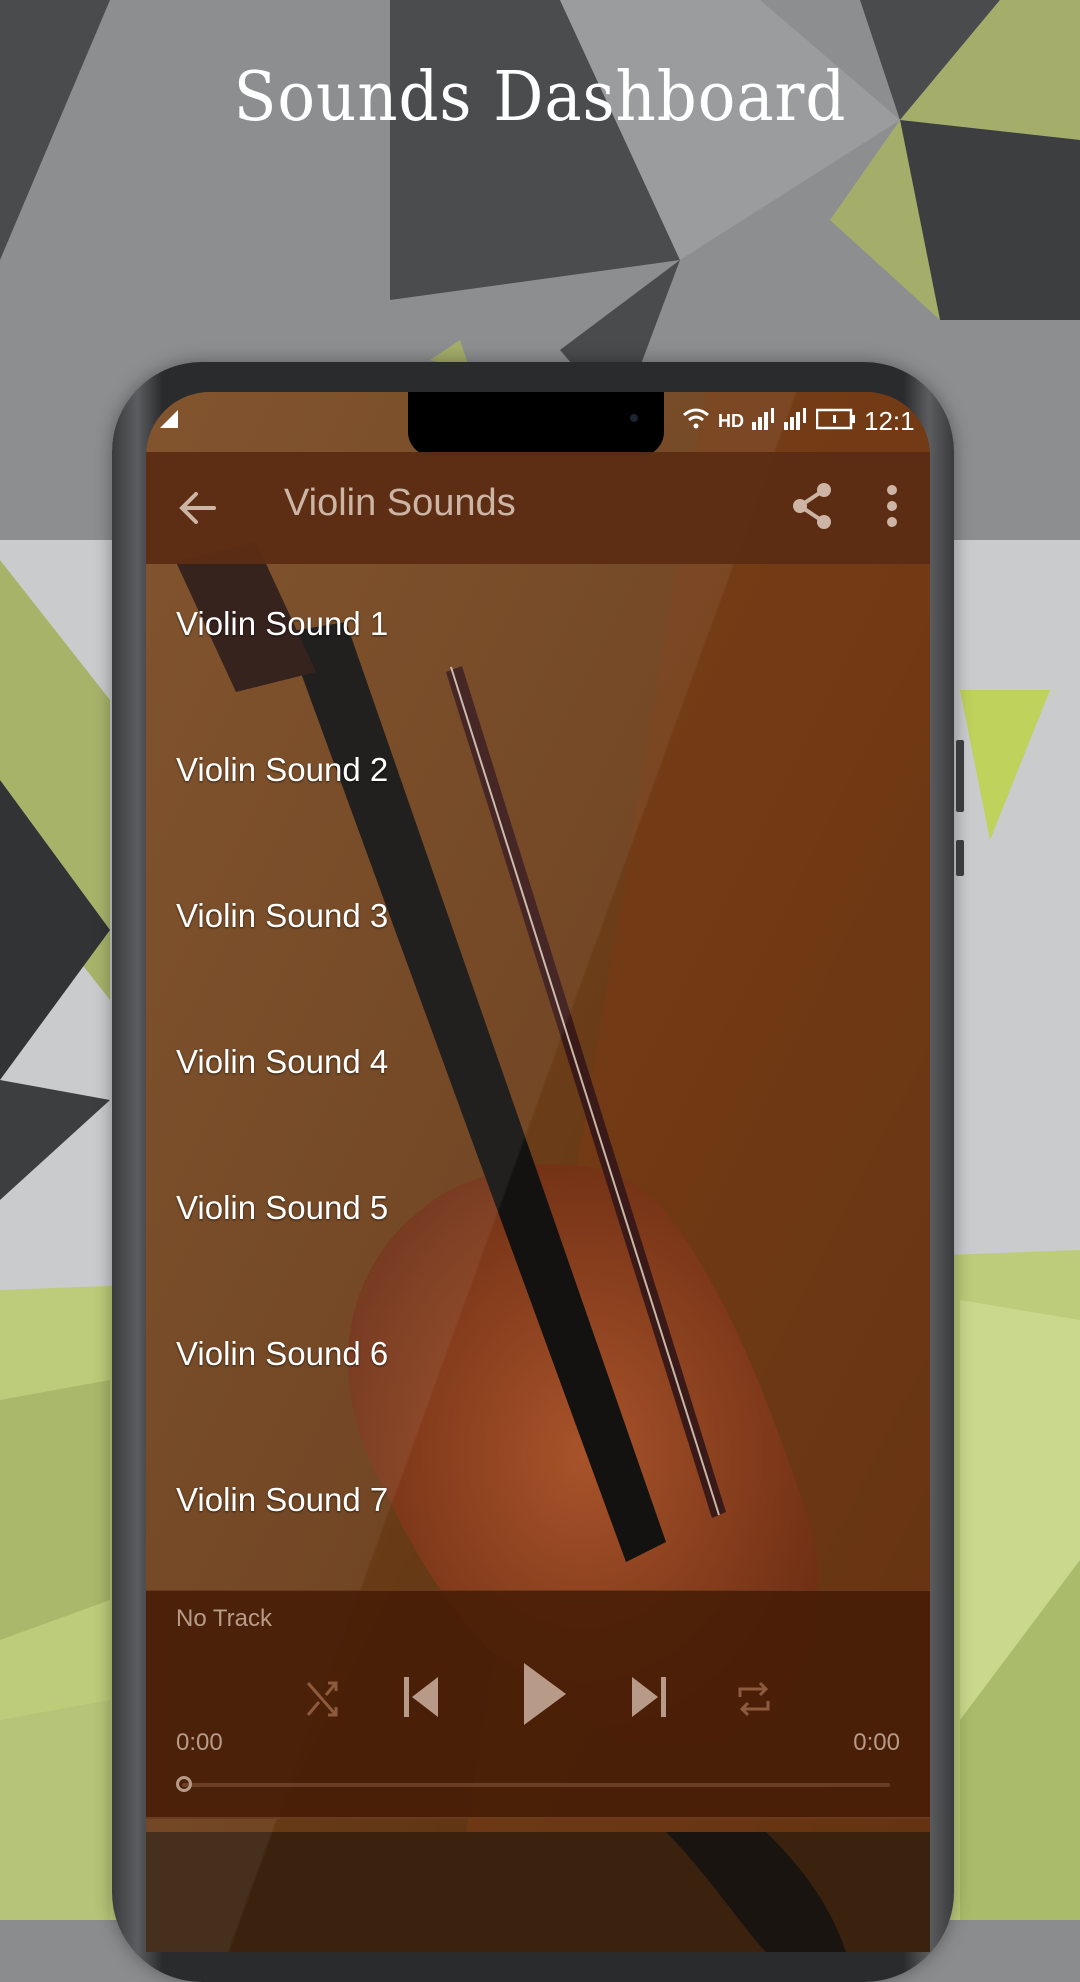  What do you see at coordinates (634, 418) in the screenshot?
I see `front-camera` at bounding box center [634, 418].